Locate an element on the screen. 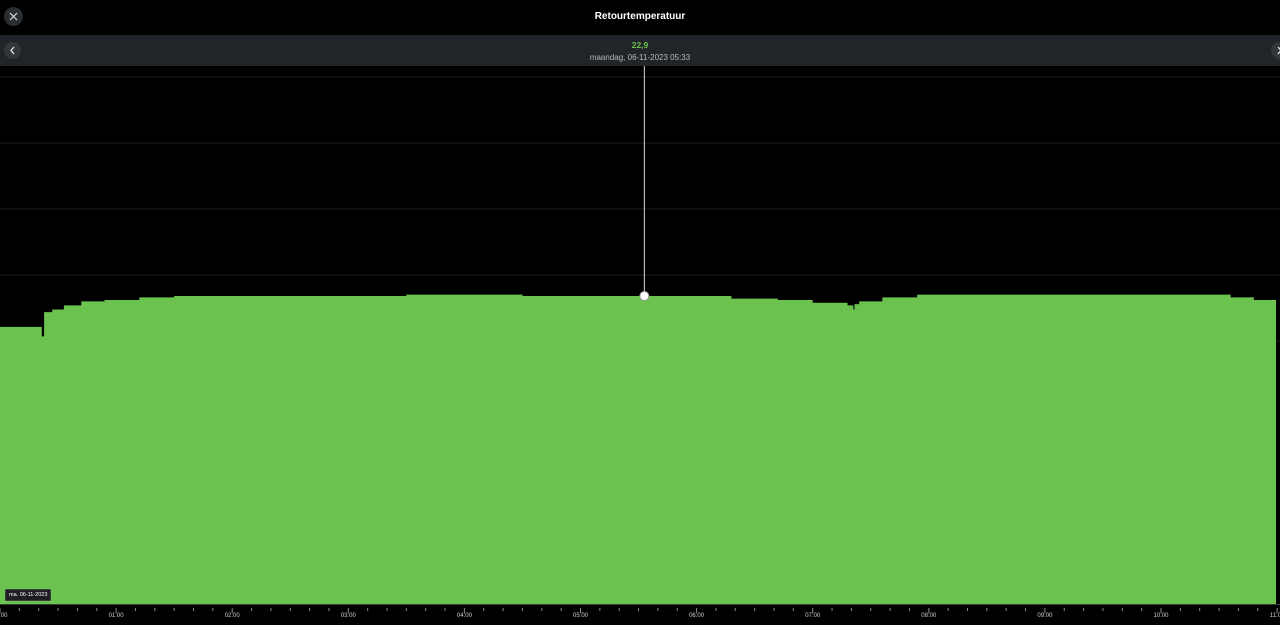 This screenshot has width=1280, height=625. page-title: Retourtemperatuur is located at coordinates (640, 16).